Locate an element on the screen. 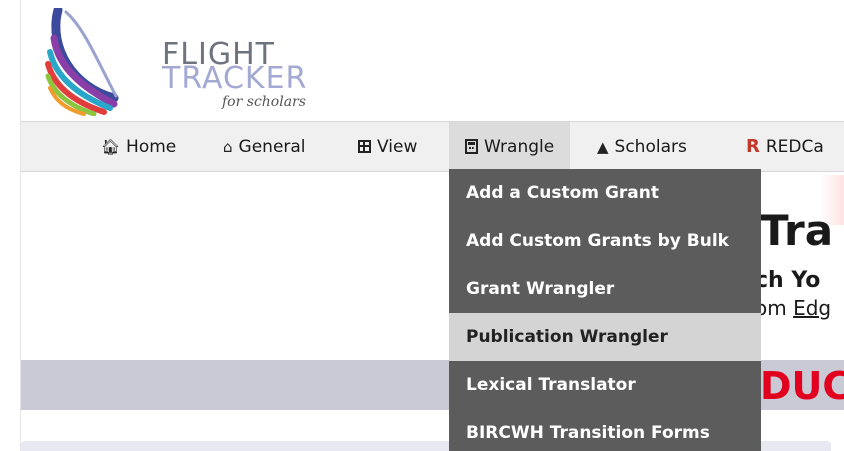 This screenshot has width=844, height=451. menu-item-lexical-translator: Lexical Translator is located at coordinates (605, 385).